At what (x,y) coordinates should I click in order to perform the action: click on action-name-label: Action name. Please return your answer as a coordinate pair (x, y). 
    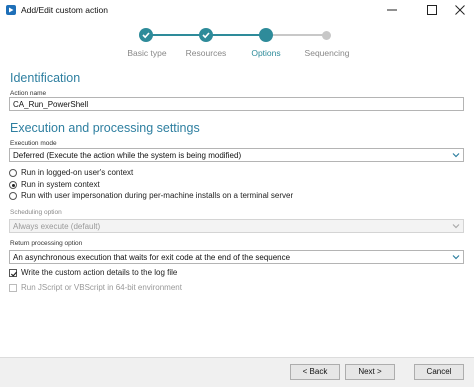
    Looking at the image, I should click on (28, 93).